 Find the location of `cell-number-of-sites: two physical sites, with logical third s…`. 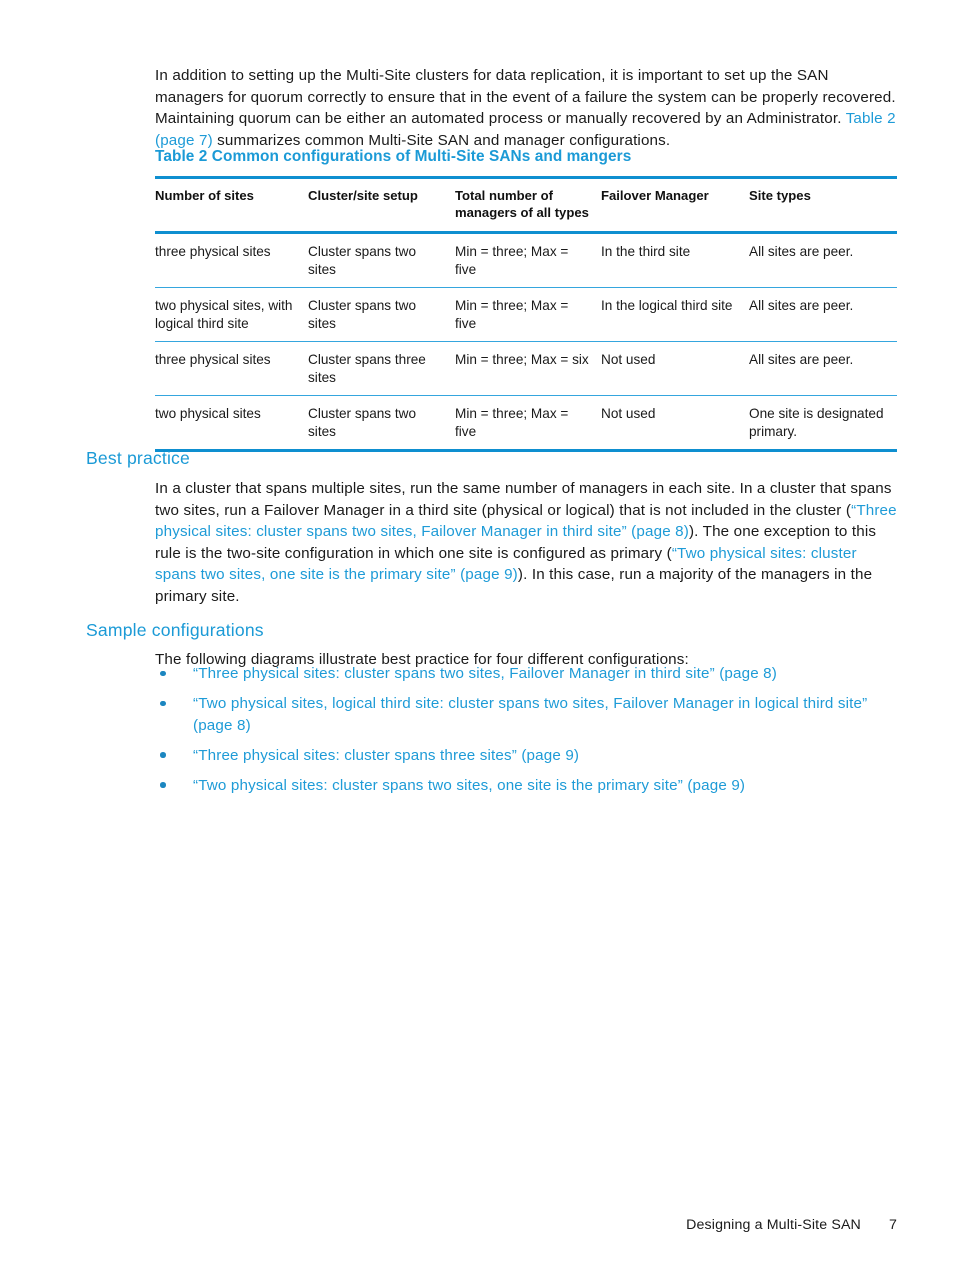

cell-number-of-sites: two physical sites, with logical third s… is located at coordinates (231, 314).